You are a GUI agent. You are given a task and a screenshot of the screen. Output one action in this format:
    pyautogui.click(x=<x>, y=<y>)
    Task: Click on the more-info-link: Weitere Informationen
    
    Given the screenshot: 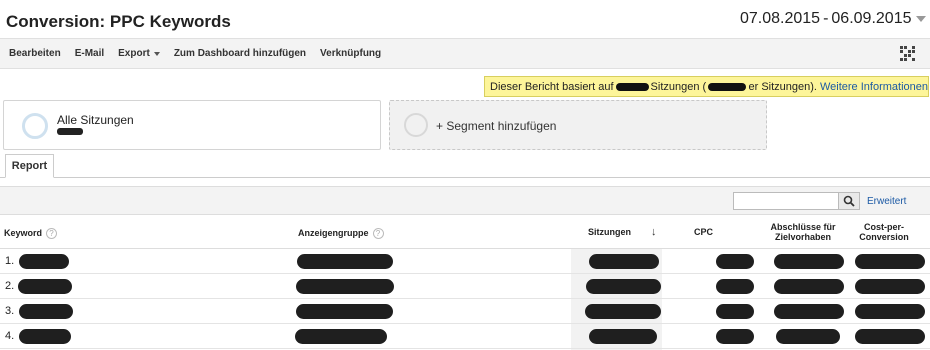 What is the action you would take?
    pyautogui.click(x=874, y=87)
    